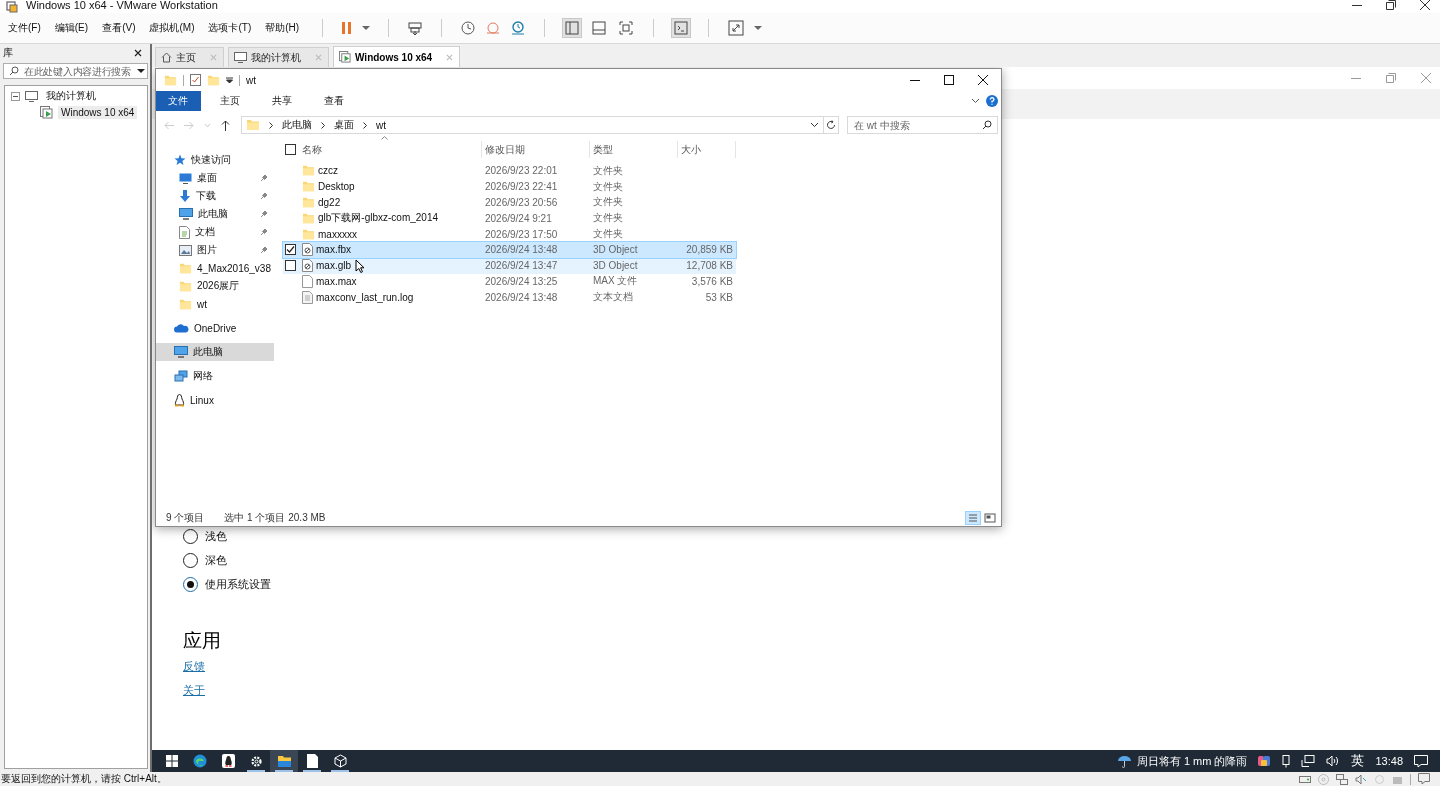 The width and height of the screenshot is (1440, 786). I want to click on link: 反馈, so click(194, 666).